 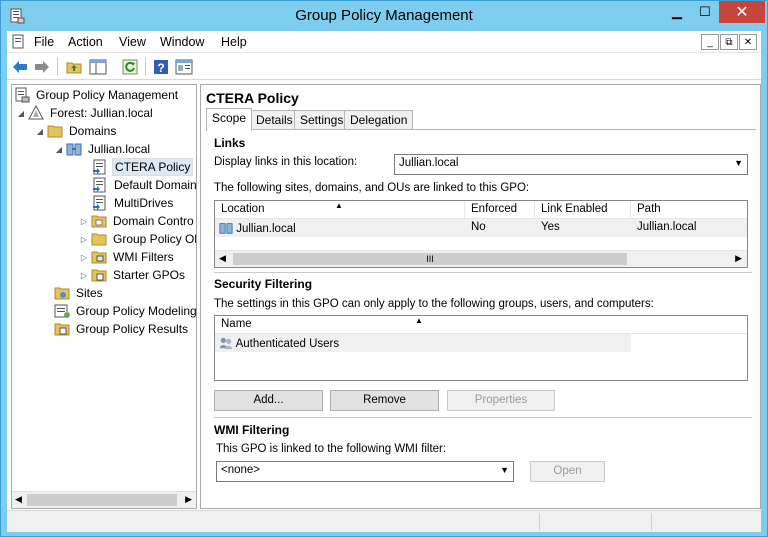 I want to click on security-name-text: Authenticated Users, so click(x=287, y=344).